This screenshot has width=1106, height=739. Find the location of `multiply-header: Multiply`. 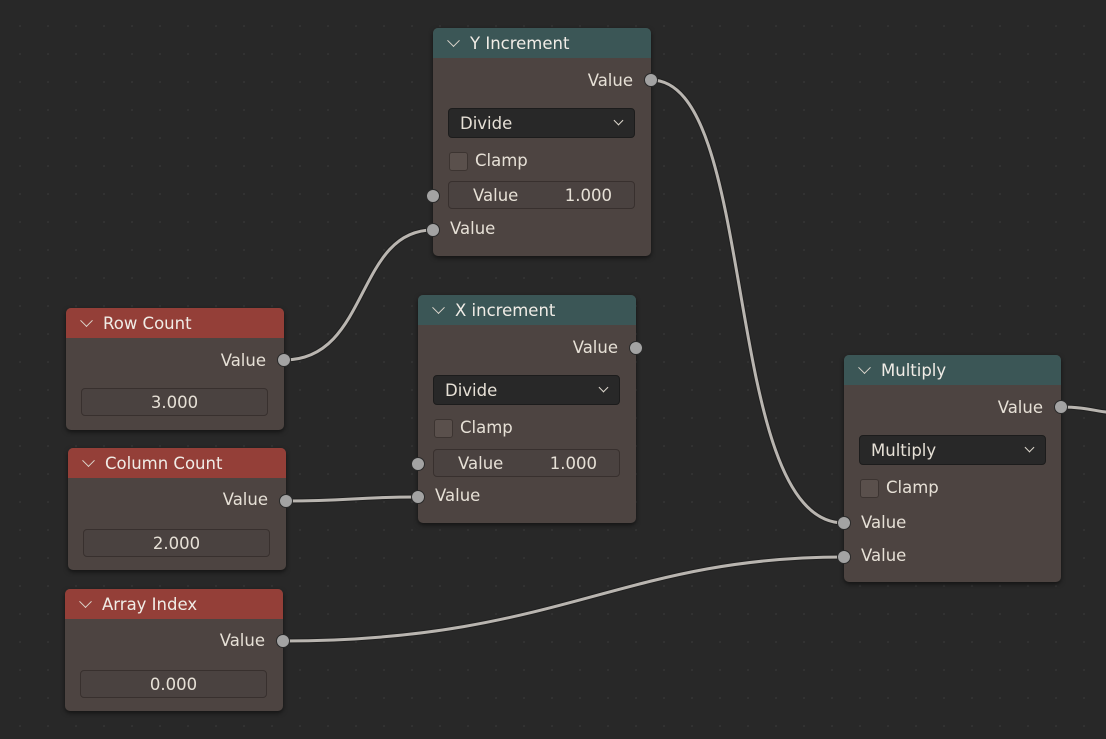

multiply-header: Multiply is located at coordinates (952, 370).